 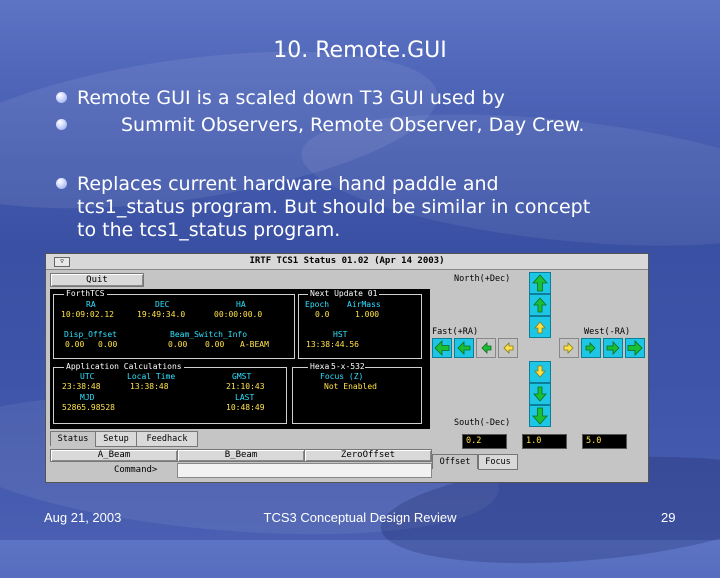 I want to click on last-label: LAST, so click(x=245, y=397).